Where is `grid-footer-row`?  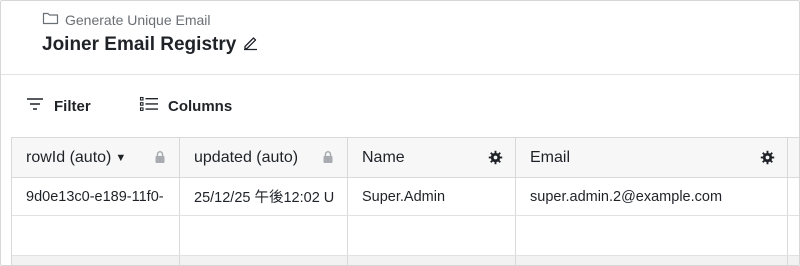
grid-footer-row is located at coordinates (405, 260).